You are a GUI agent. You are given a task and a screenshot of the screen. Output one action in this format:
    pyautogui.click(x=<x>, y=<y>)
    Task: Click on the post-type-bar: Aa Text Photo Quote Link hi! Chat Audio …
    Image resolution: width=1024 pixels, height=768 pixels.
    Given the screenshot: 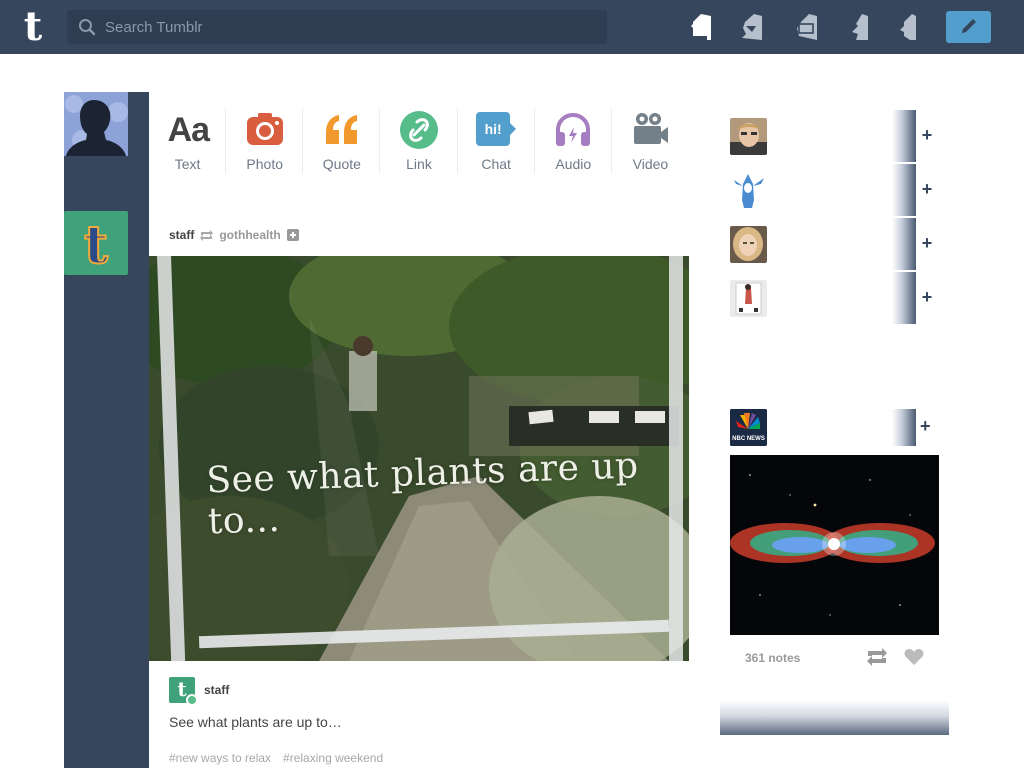 What is the action you would take?
    pyautogui.click(x=419, y=141)
    